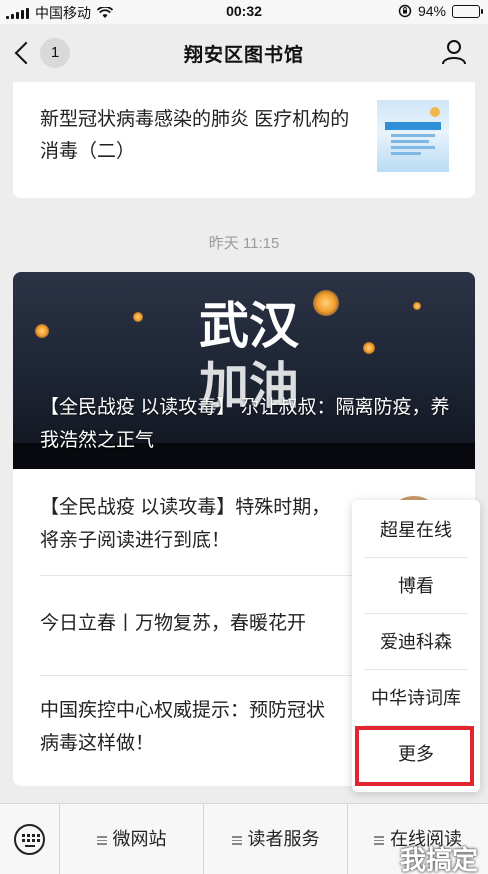 The image size is (488, 874). What do you see at coordinates (416, 642) in the screenshot?
I see `submenu-item-aidikesen: 爱迪科森` at bounding box center [416, 642].